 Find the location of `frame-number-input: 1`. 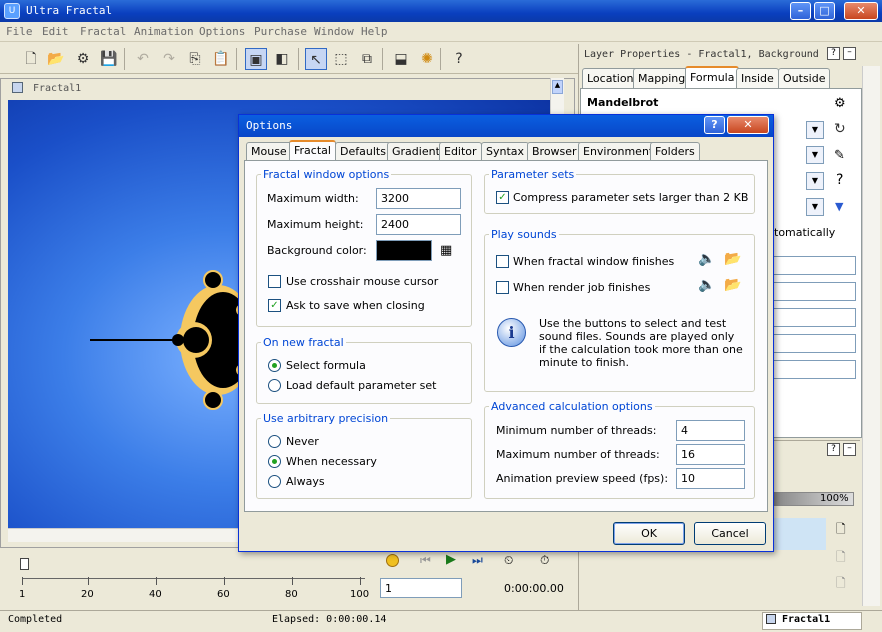

frame-number-input: 1 is located at coordinates (421, 588).